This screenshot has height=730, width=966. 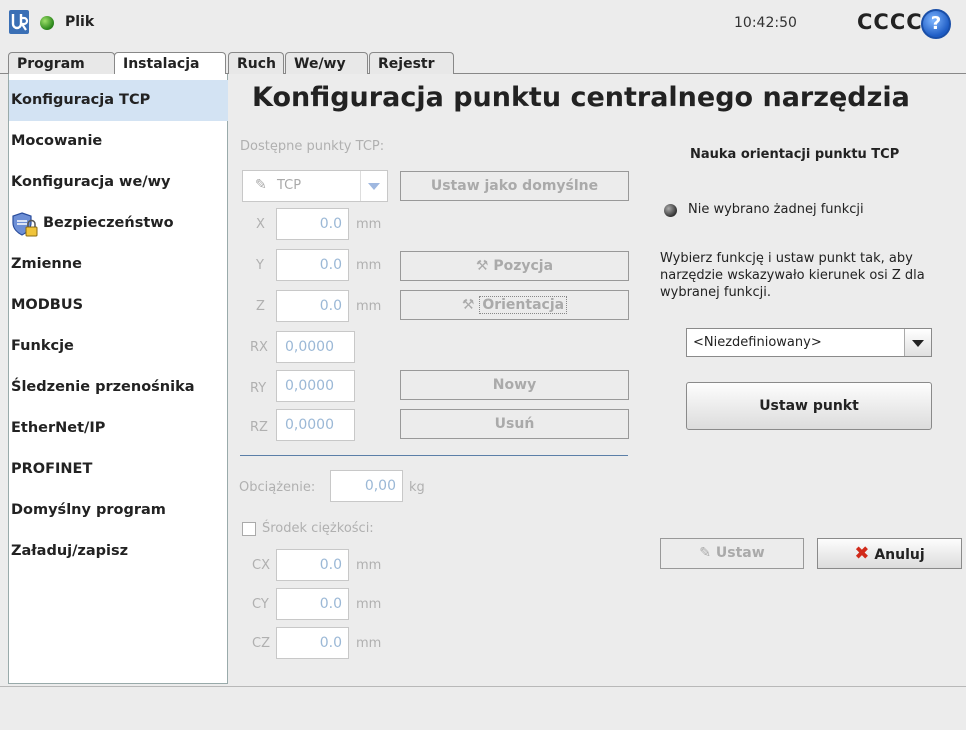 I want to click on apply-button: ✎ Ustaw, so click(x=732, y=553).